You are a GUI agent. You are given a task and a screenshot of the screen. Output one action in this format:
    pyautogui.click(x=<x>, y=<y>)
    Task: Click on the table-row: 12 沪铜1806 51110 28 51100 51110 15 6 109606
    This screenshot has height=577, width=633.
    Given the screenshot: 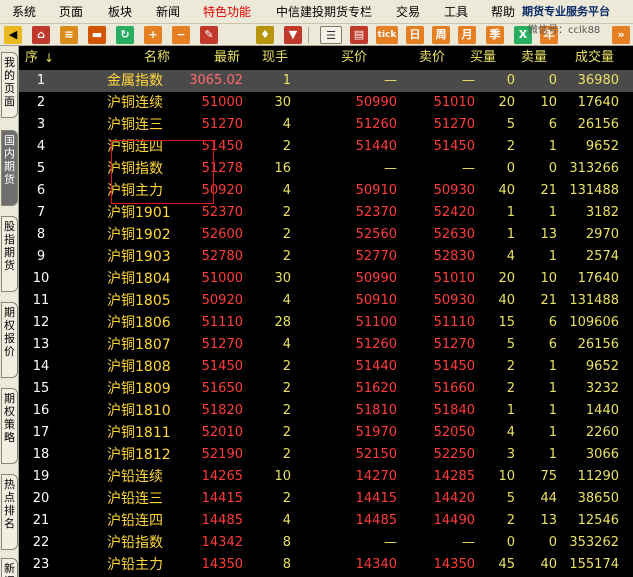 What is the action you would take?
    pyautogui.click(x=326, y=323)
    